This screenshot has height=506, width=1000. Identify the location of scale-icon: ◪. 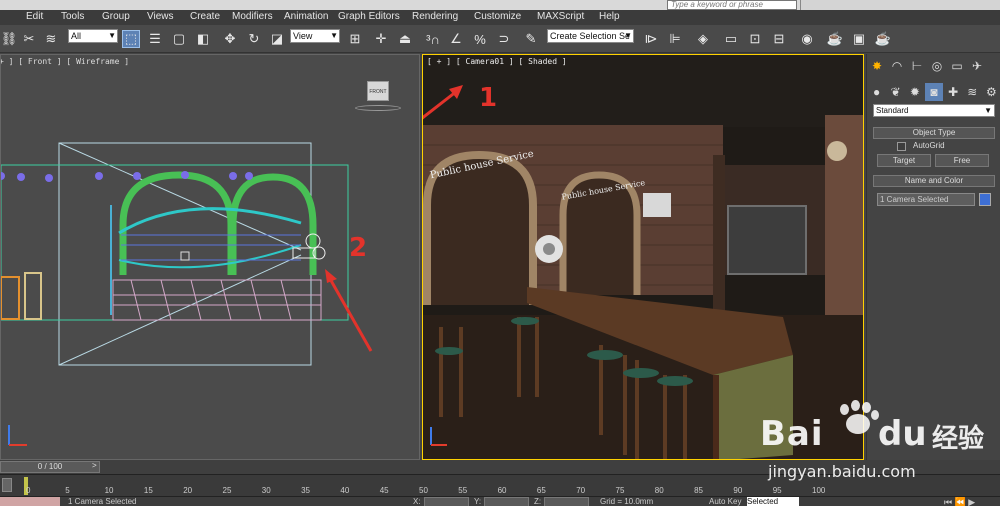
(277, 39).